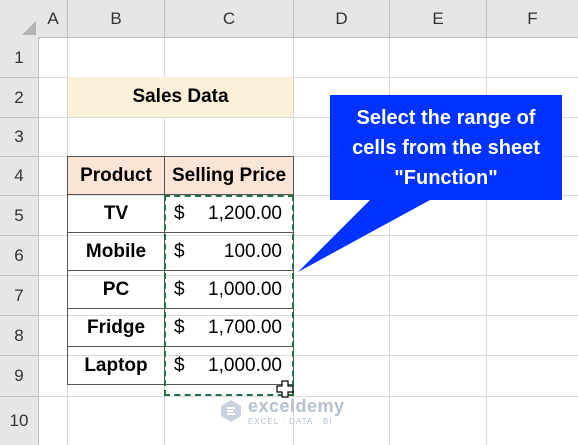 The height and width of the screenshot is (445, 578). I want to click on exceldemy-logo-icon, so click(231, 411).